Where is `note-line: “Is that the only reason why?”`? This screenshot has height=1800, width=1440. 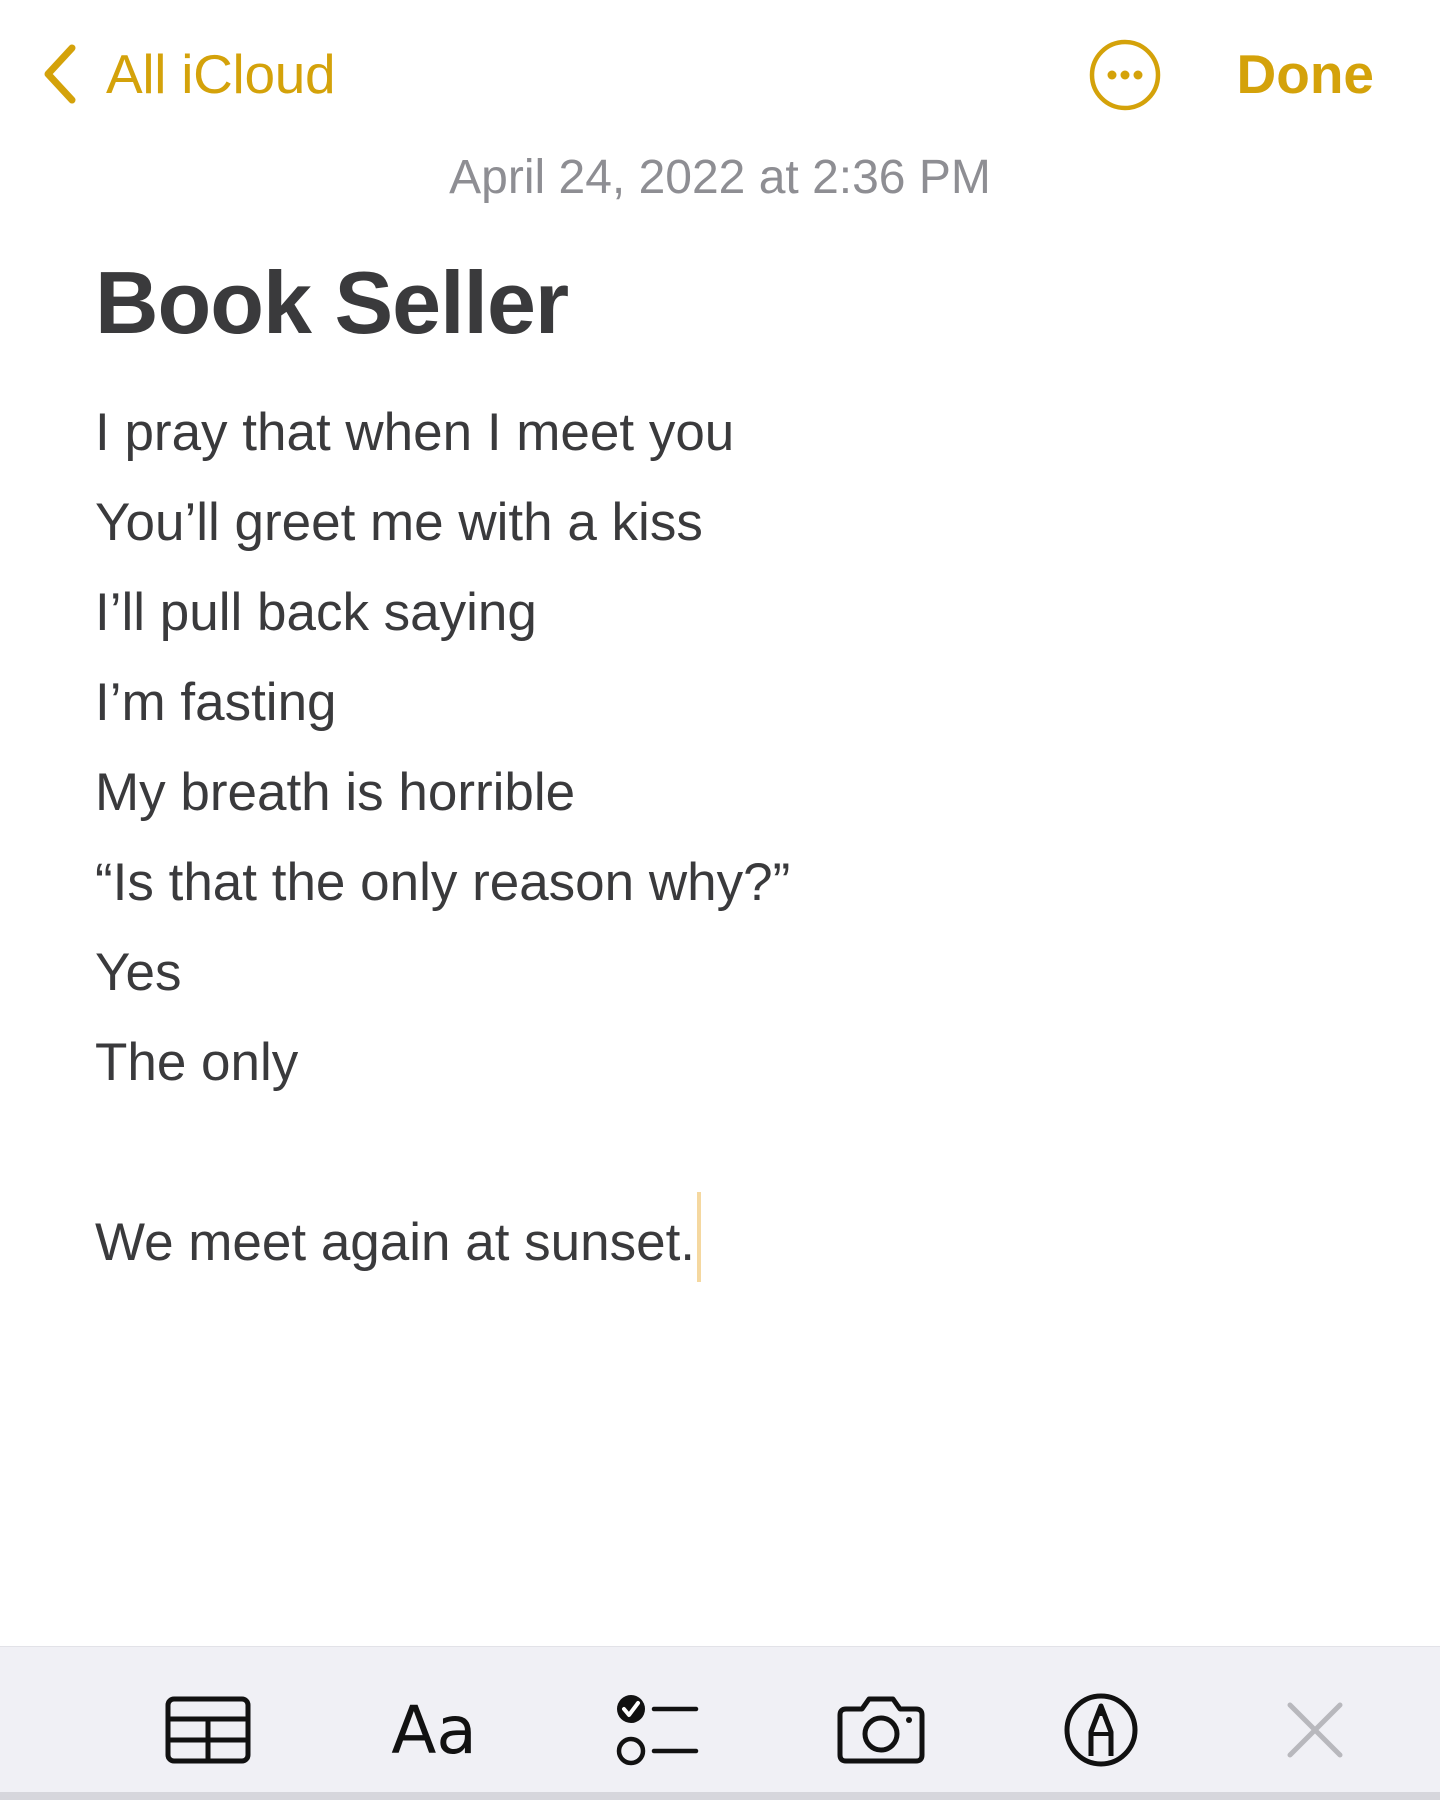 note-line: “Is that the only reason why?” is located at coordinates (443, 882).